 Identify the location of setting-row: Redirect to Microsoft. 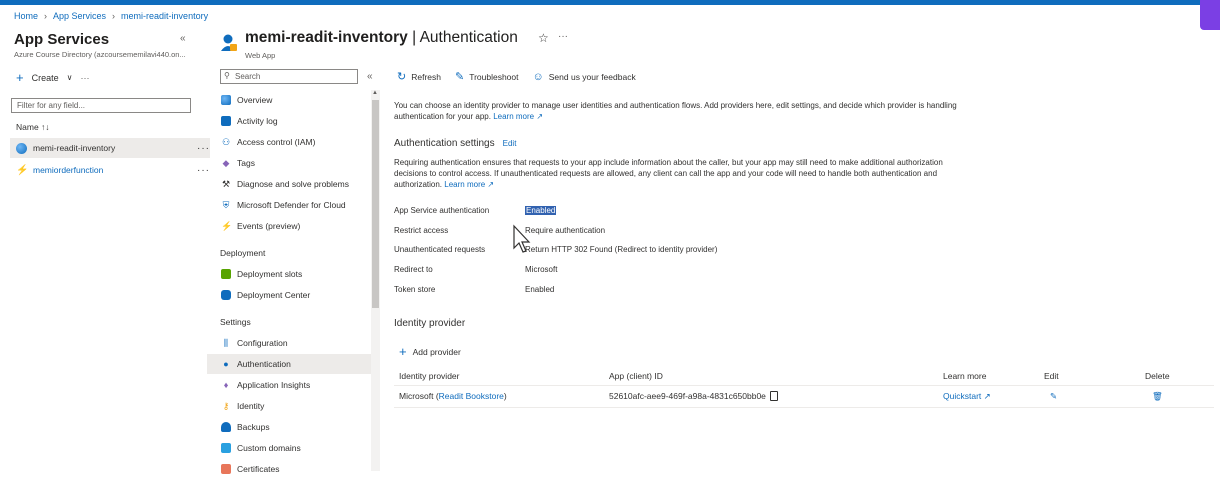
(694, 269).